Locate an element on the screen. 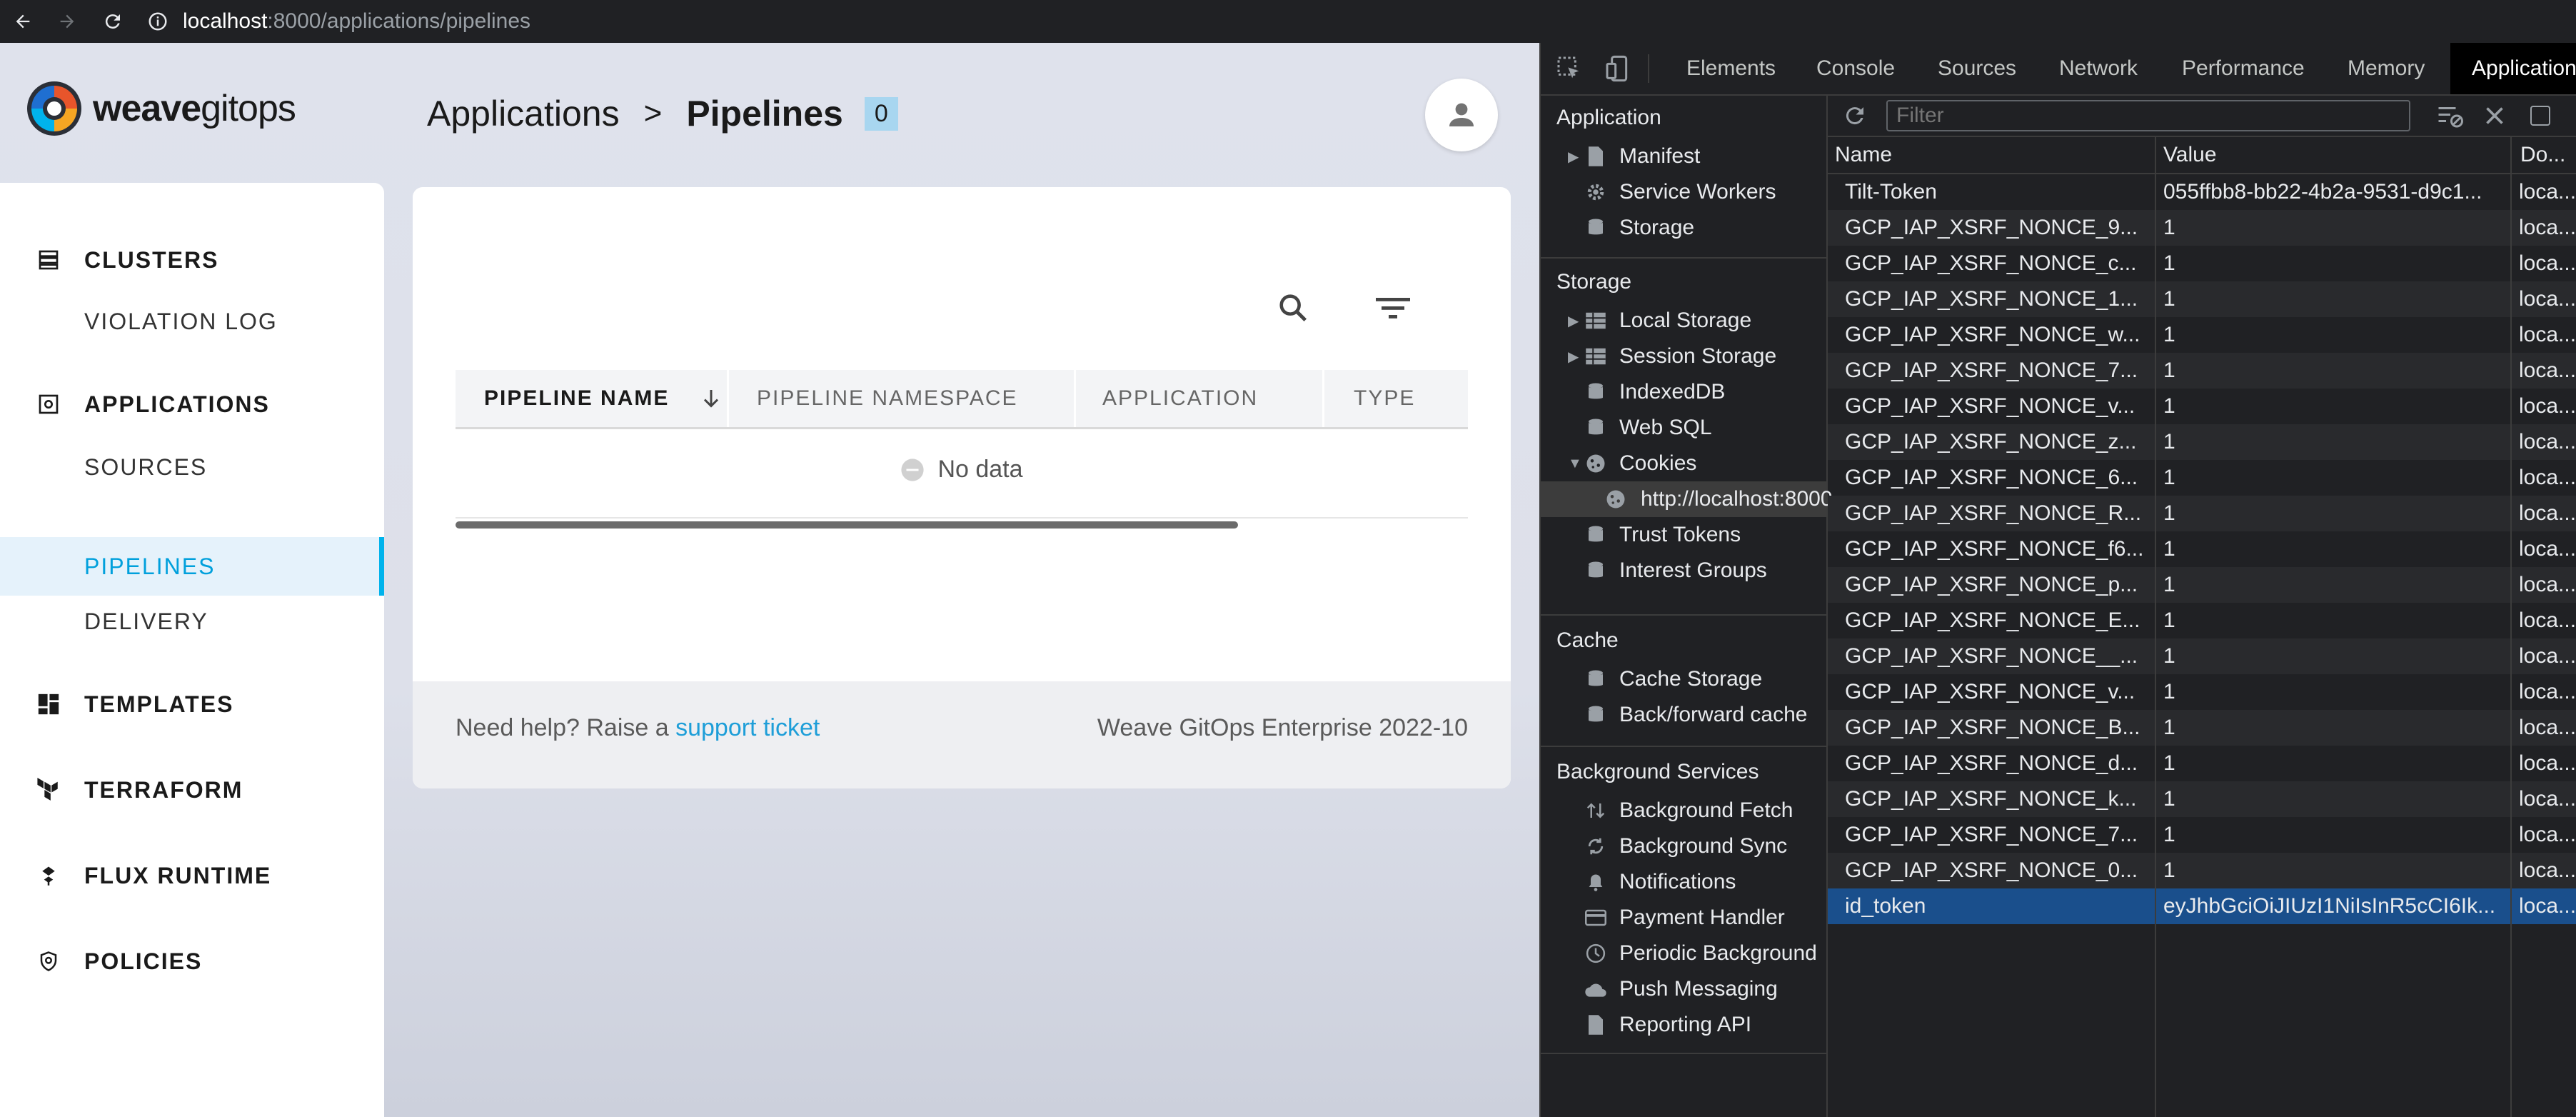 The width and height of the screenshot is (2576, 1117). tab-sources: Sources is located at coordinates (1977, 68).